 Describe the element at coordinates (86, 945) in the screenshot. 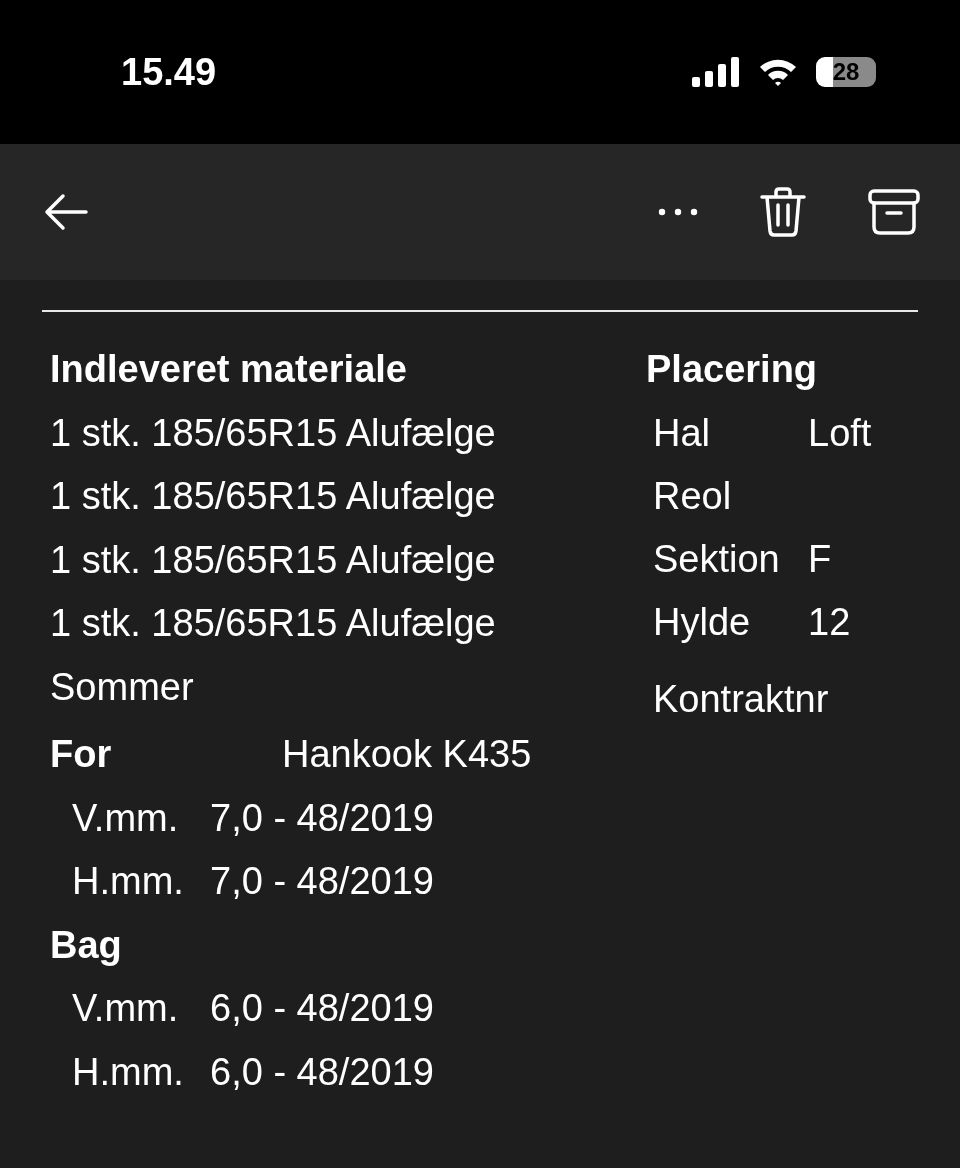

I see `axle-label: Bag` at that location.